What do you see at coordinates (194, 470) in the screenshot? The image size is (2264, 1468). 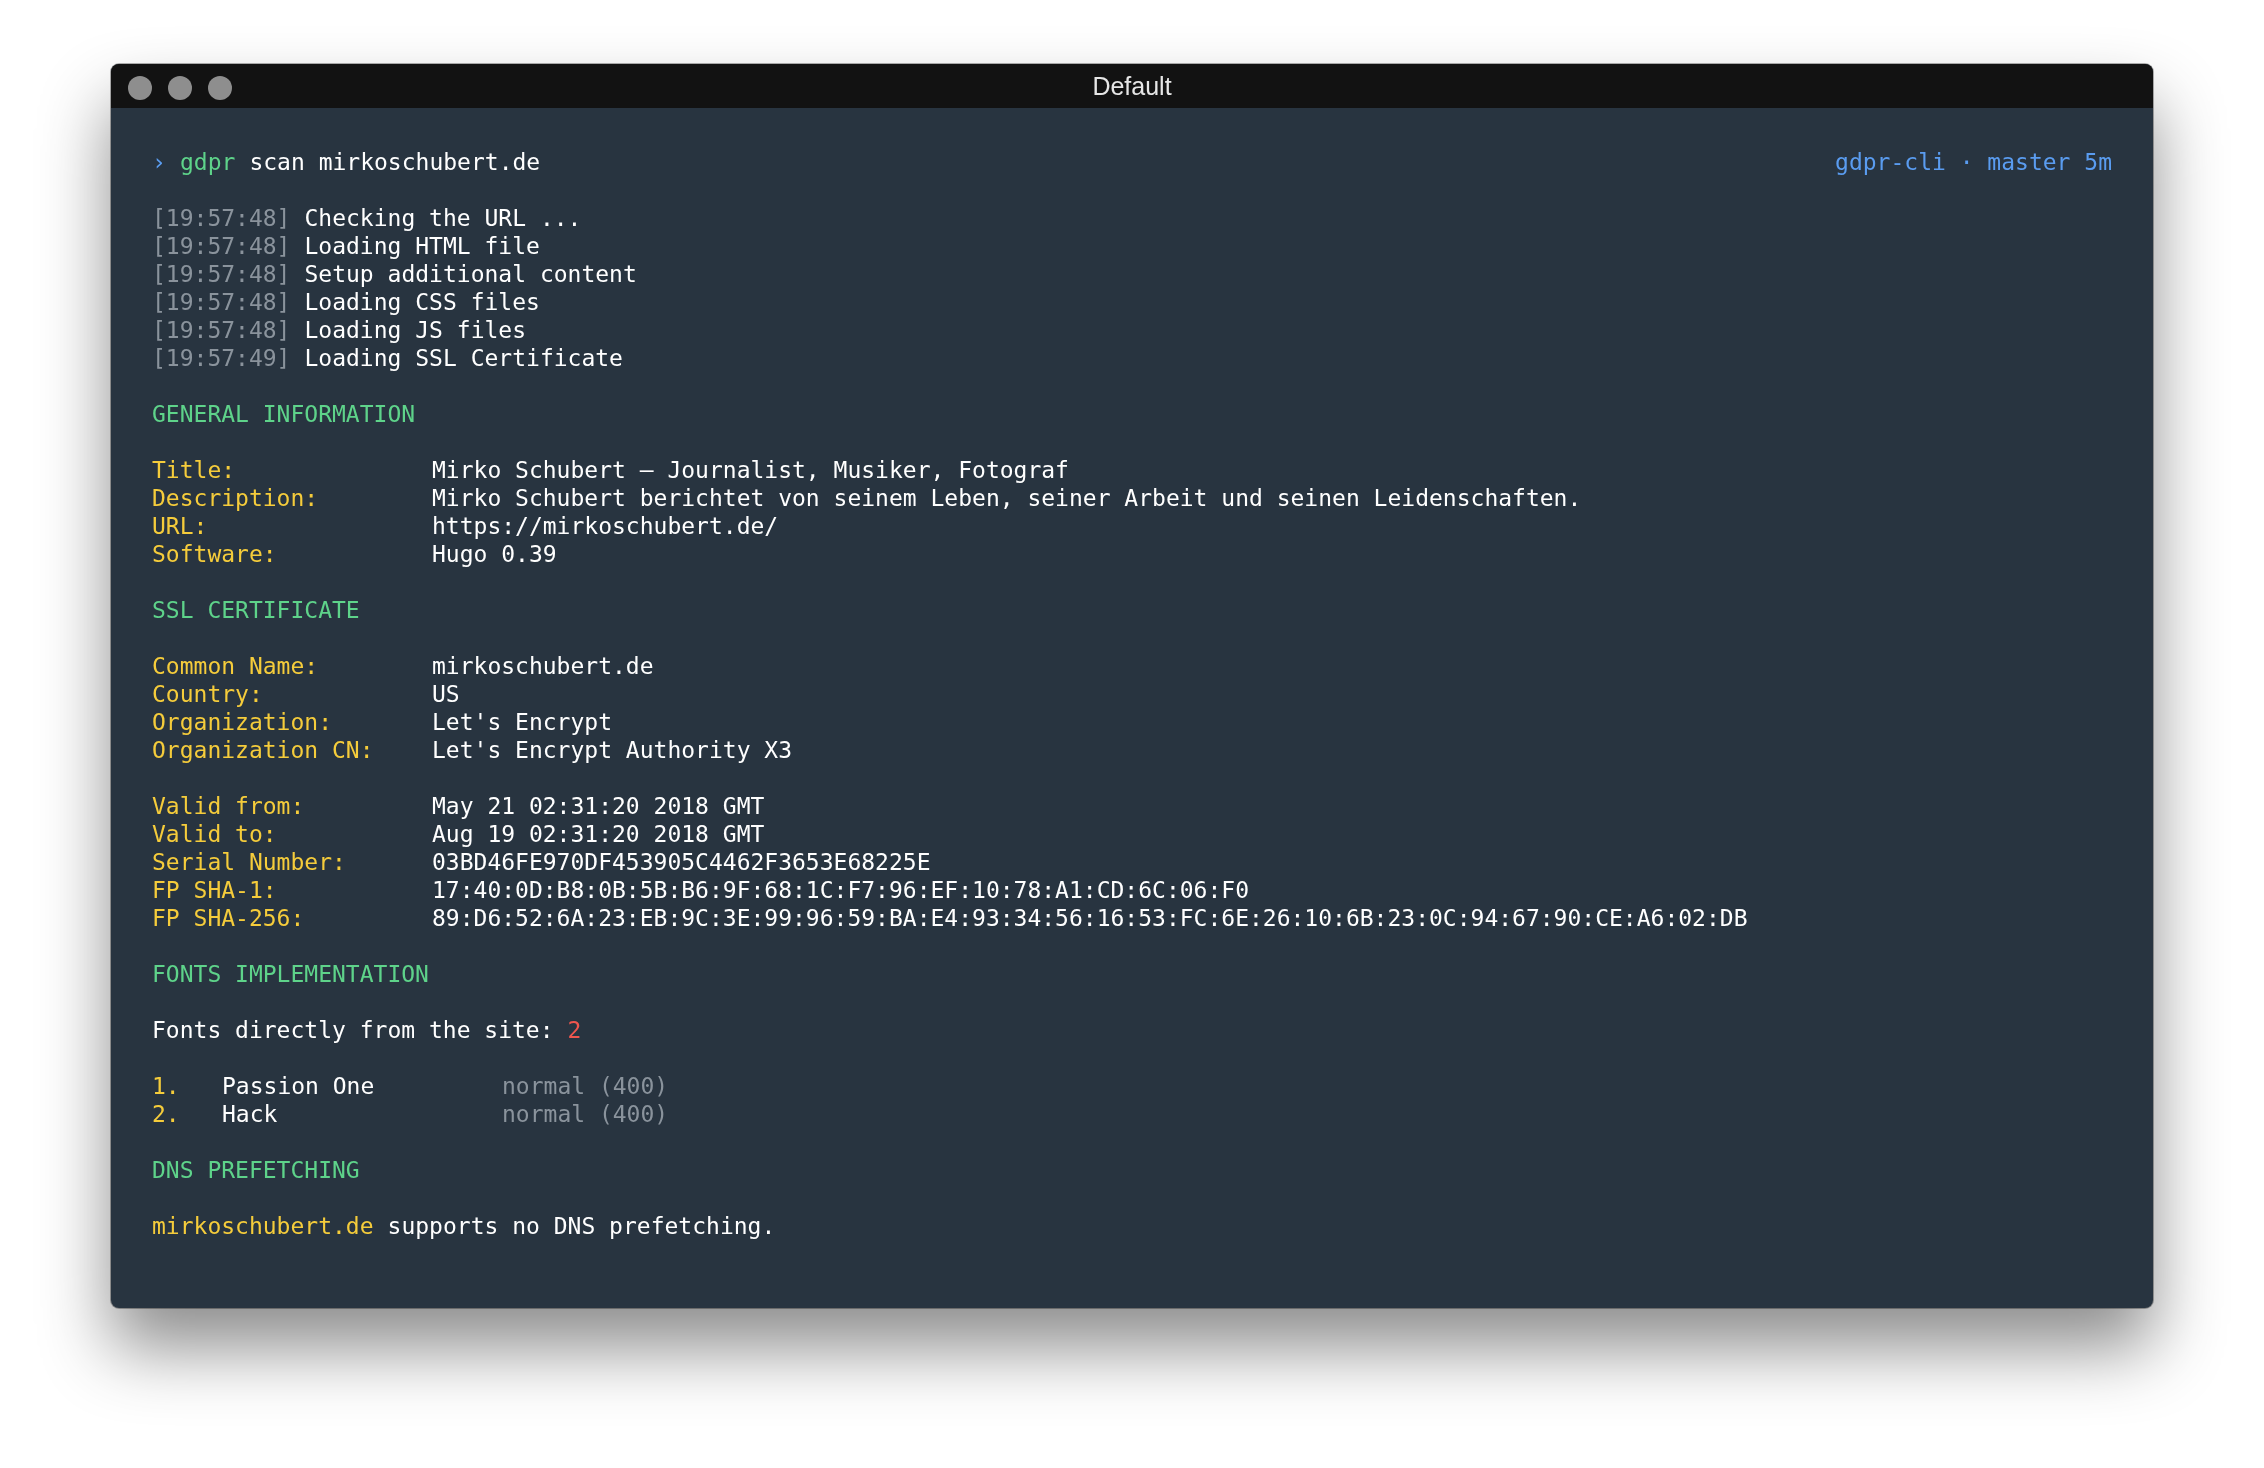 I see `field-label: Title:` at bounding box center [194, 470].